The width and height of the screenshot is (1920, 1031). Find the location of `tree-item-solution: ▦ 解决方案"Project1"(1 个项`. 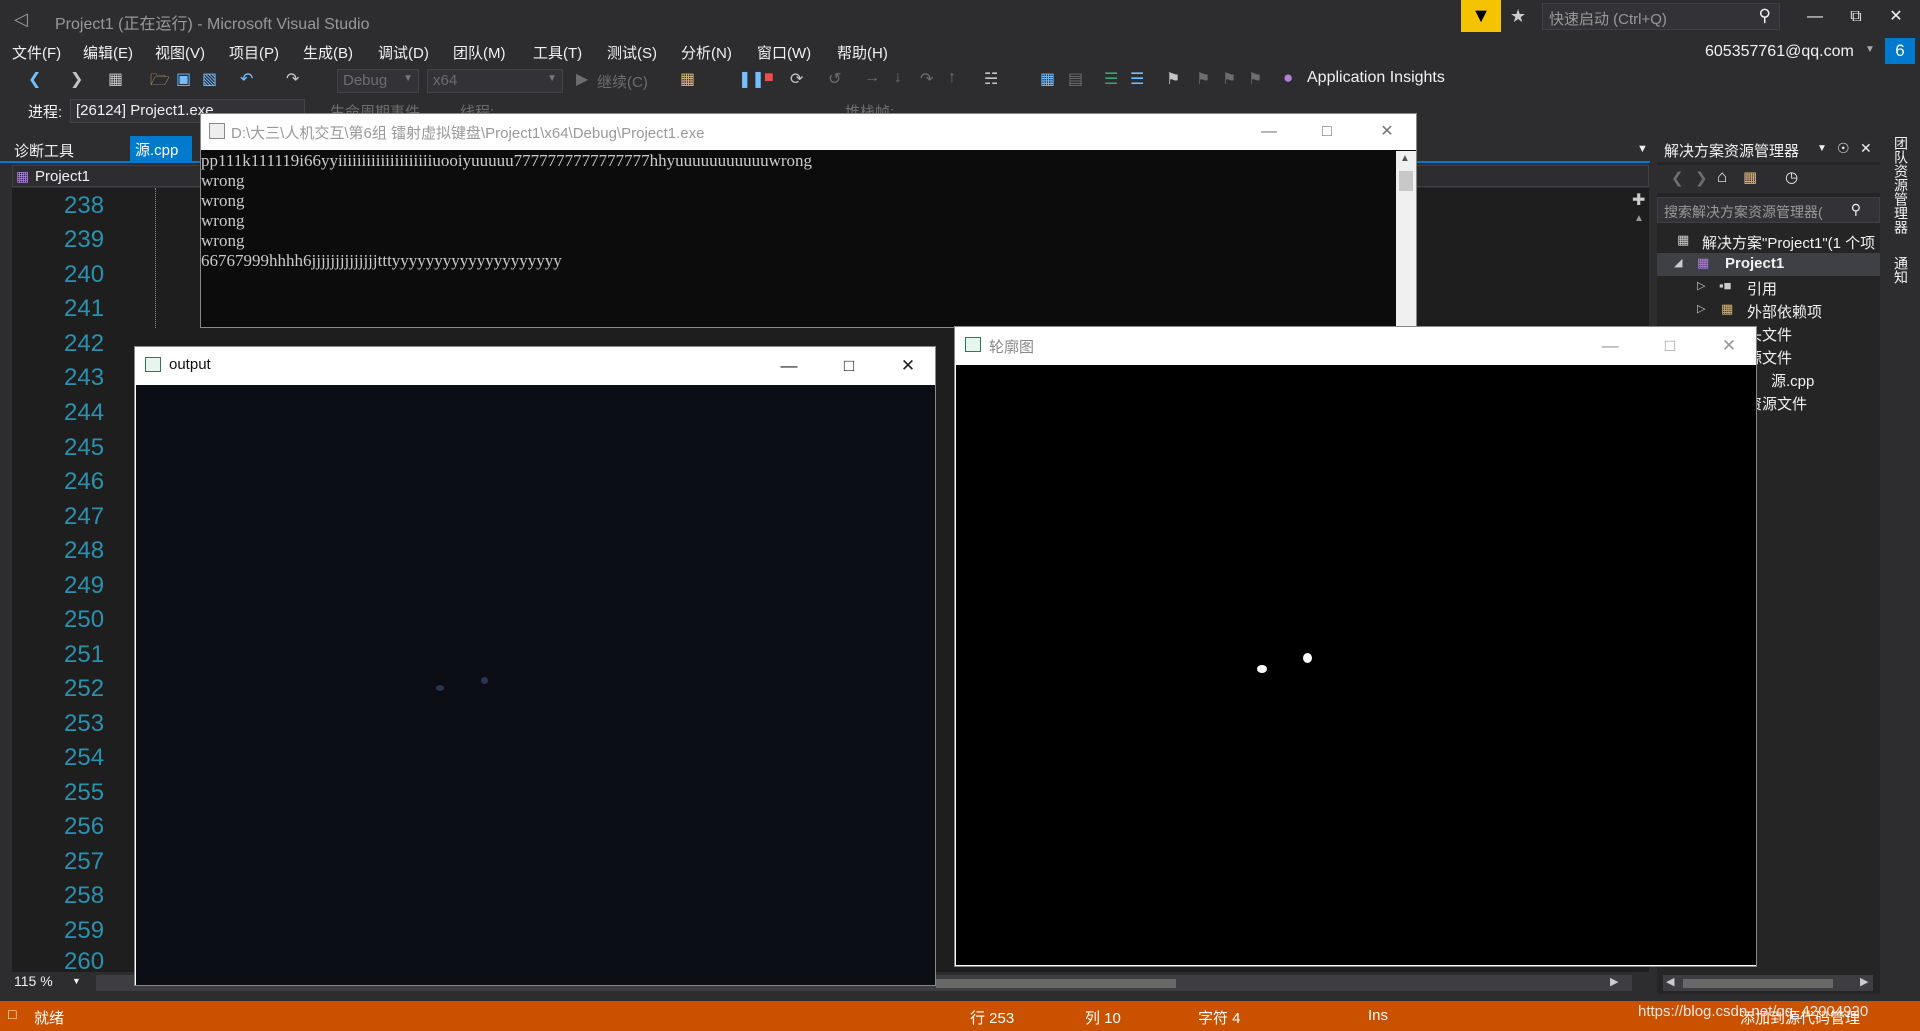

tree-item-solution: ▦ 解决方案"Project1"(1 个项 is located at coordinates (1768, 241).